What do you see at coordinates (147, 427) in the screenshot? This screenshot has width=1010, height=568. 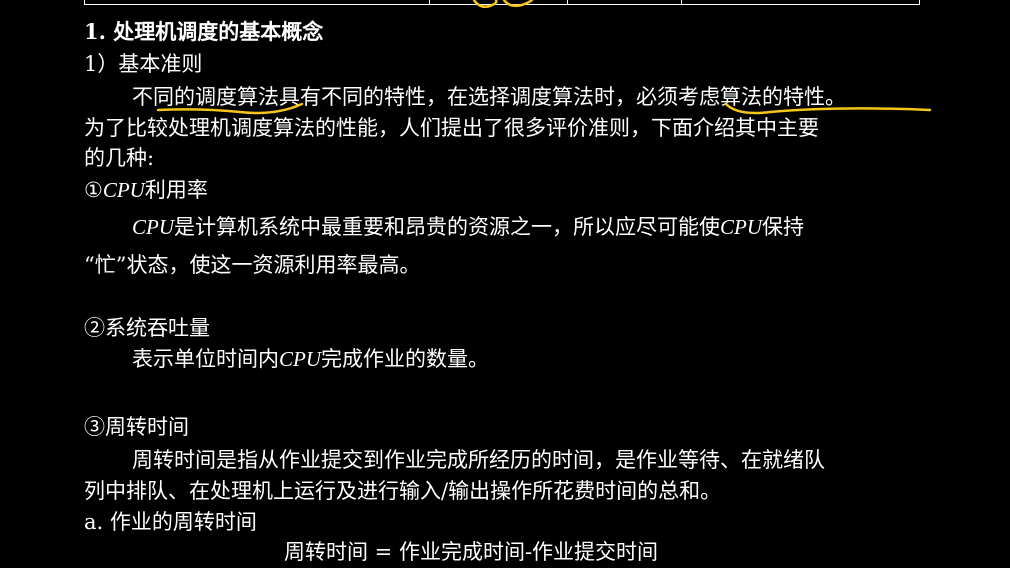 I see `criterion-name: 周转时间` at bounding box center [147, 427].